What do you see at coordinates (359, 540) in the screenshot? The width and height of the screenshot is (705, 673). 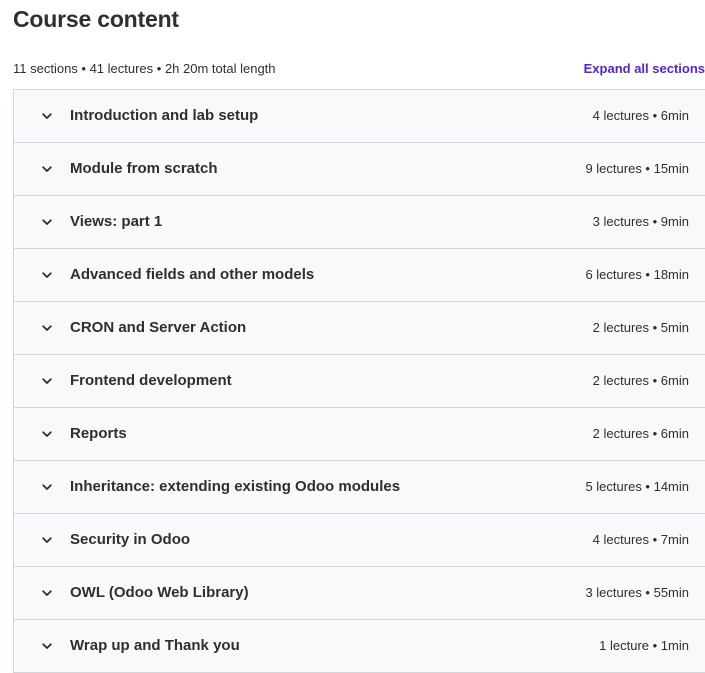 I see `section-header: Security in Odoo 4 lectures • 7min` at bounding box center [359, 540].